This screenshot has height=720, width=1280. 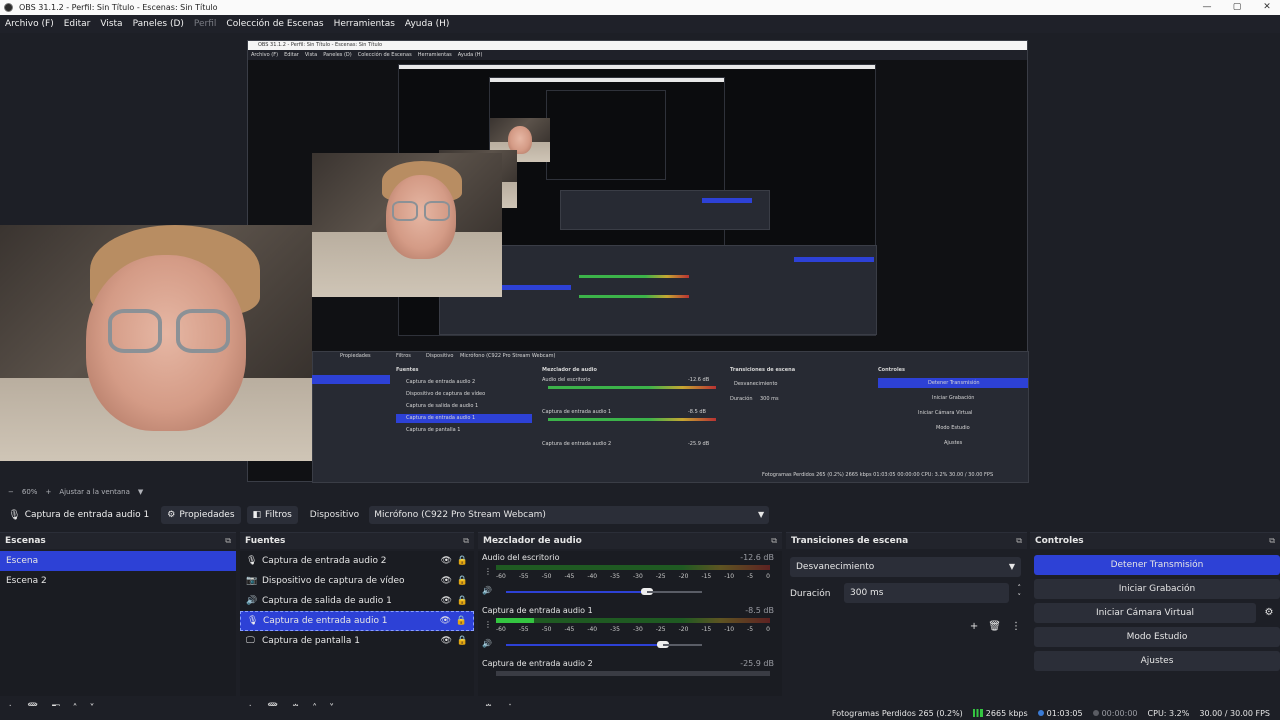 I want to click on inner-menu-item: Paneles (D), so click(x=337, y=55).